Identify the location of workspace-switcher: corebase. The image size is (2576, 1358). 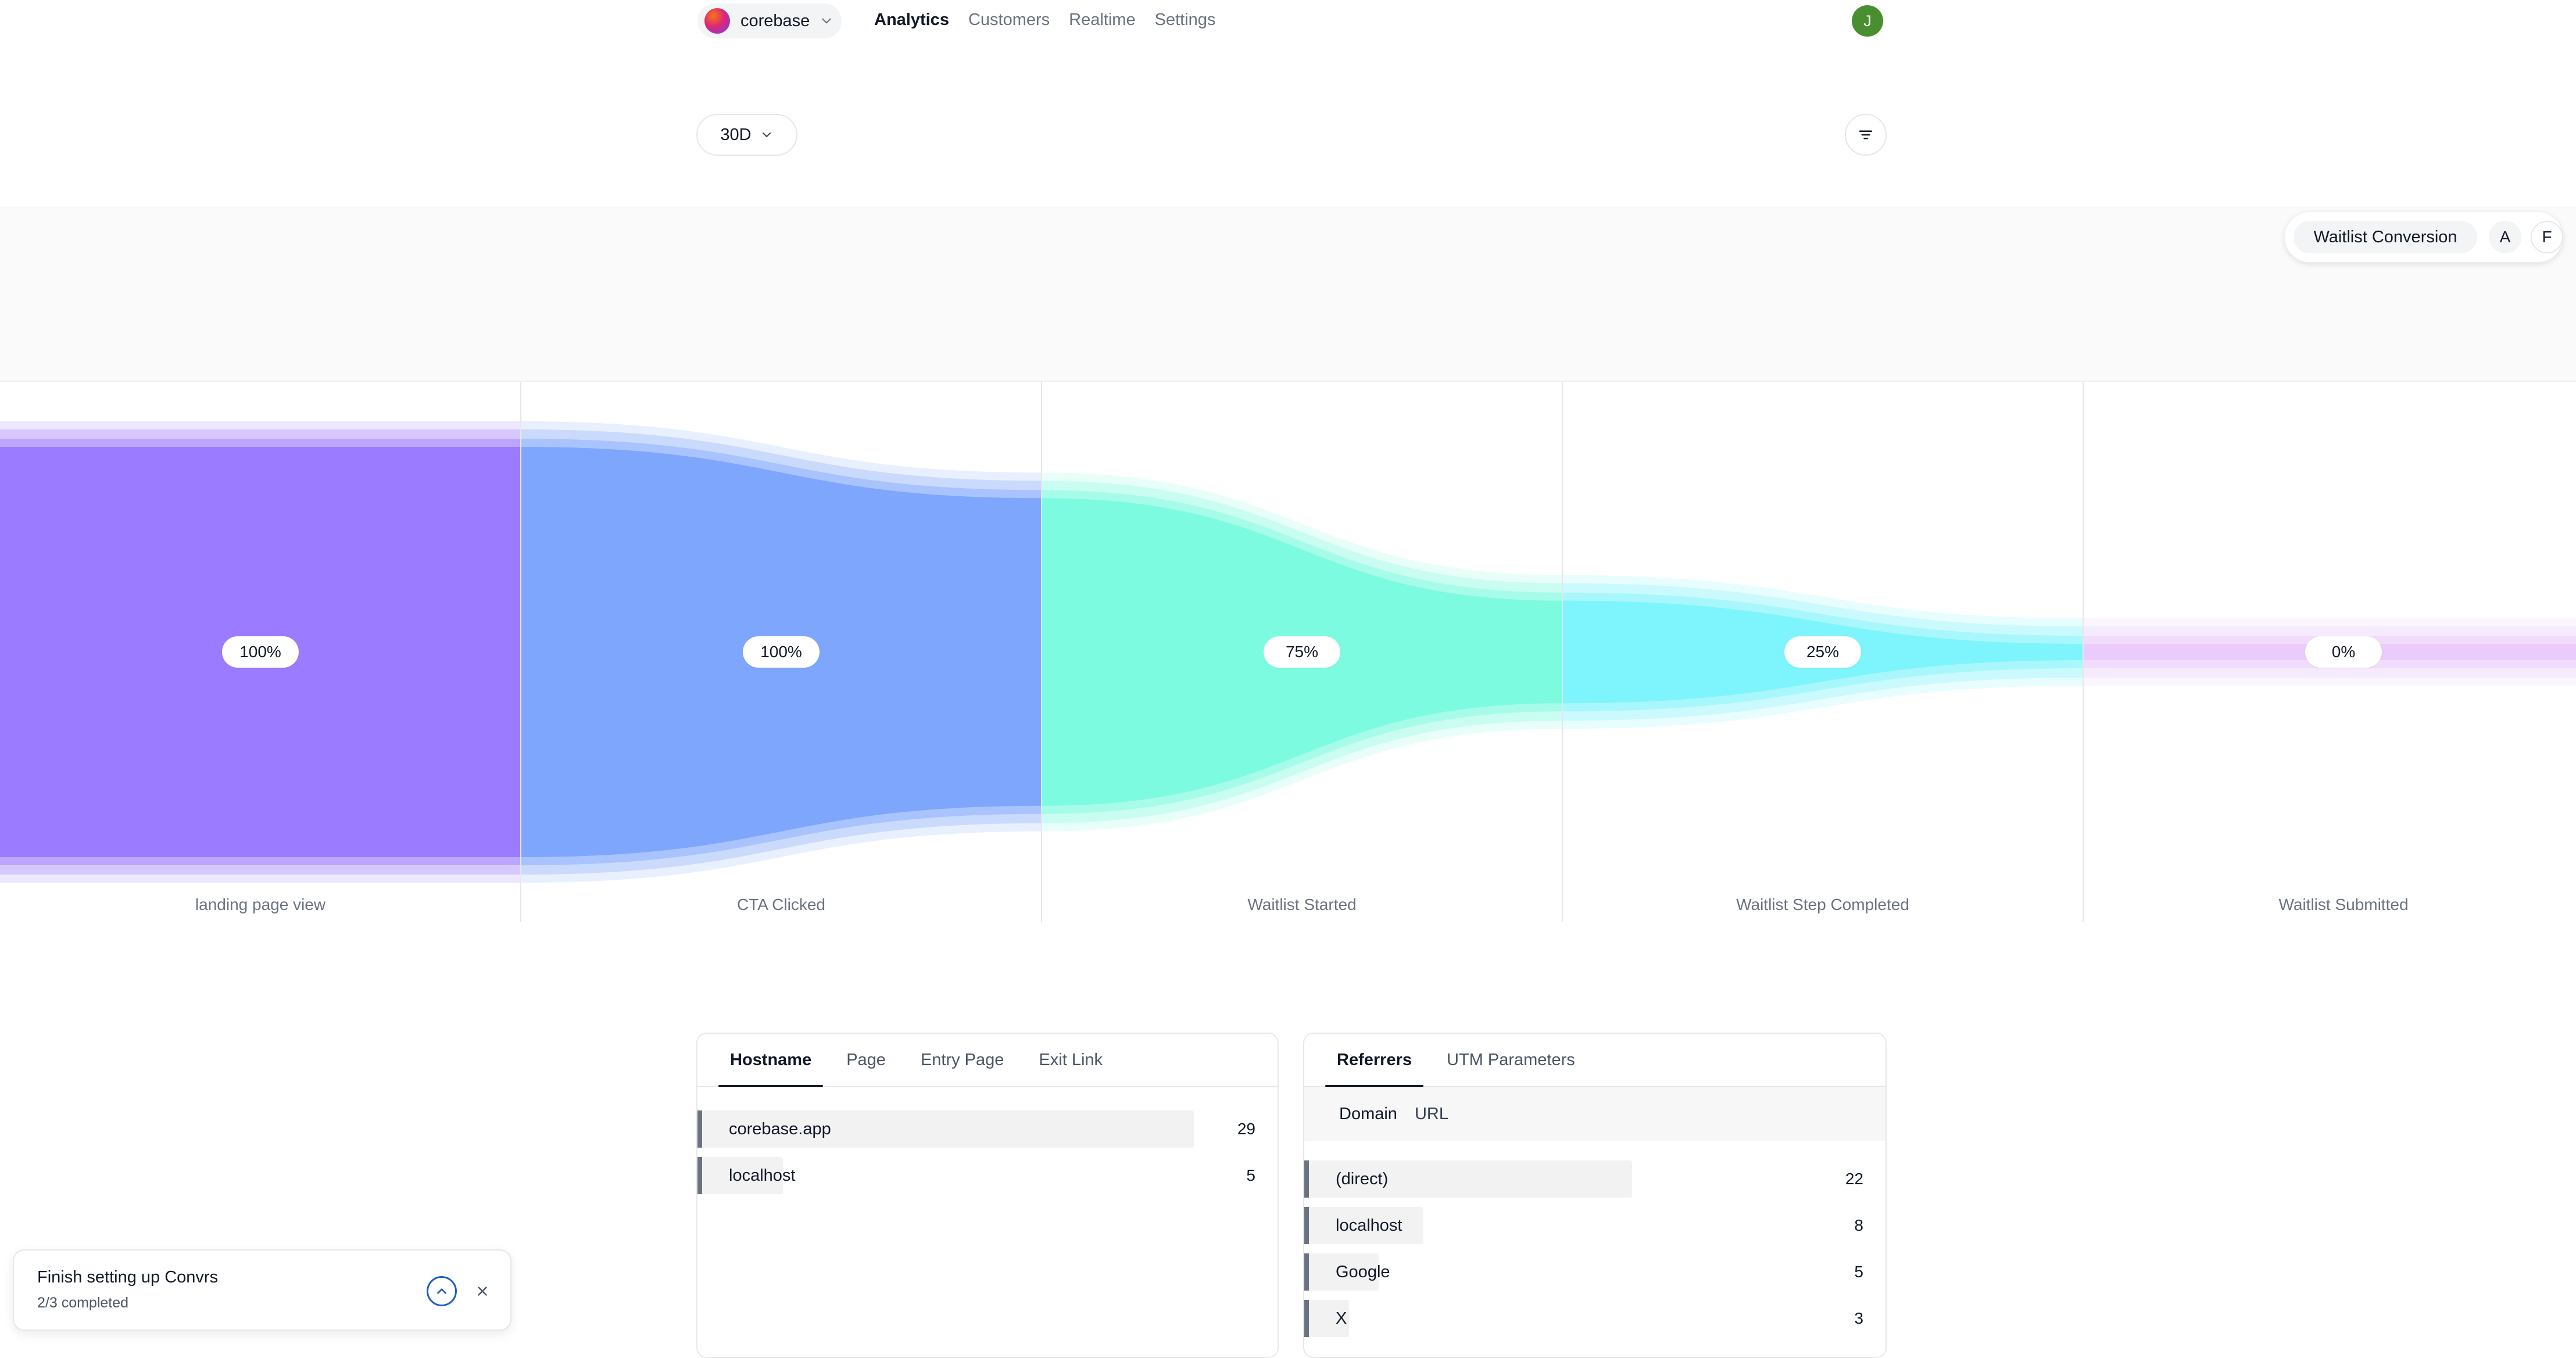
(769, 21).